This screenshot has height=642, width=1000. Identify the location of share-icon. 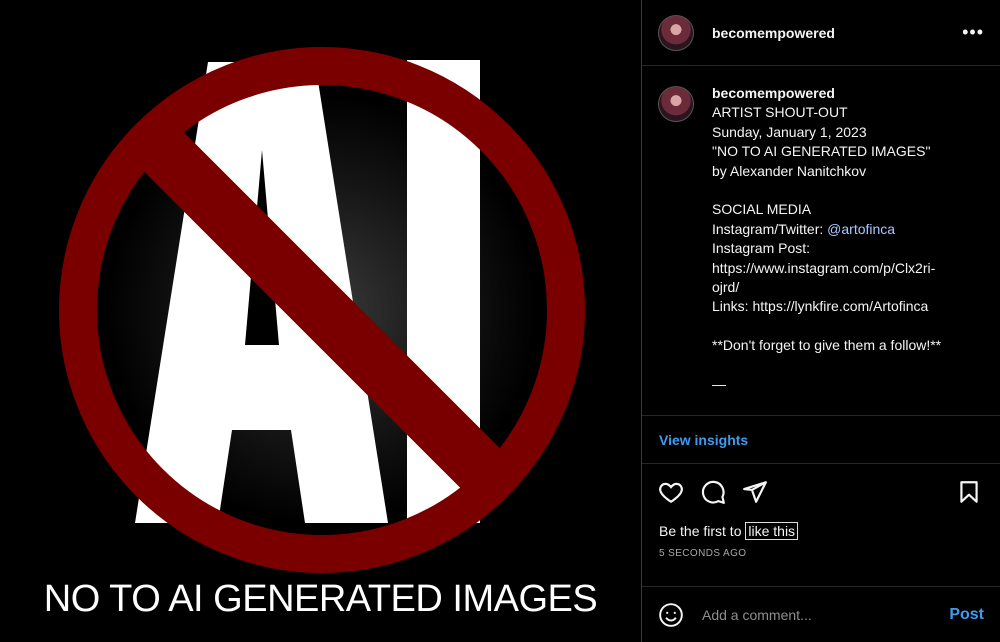
(755, 492).